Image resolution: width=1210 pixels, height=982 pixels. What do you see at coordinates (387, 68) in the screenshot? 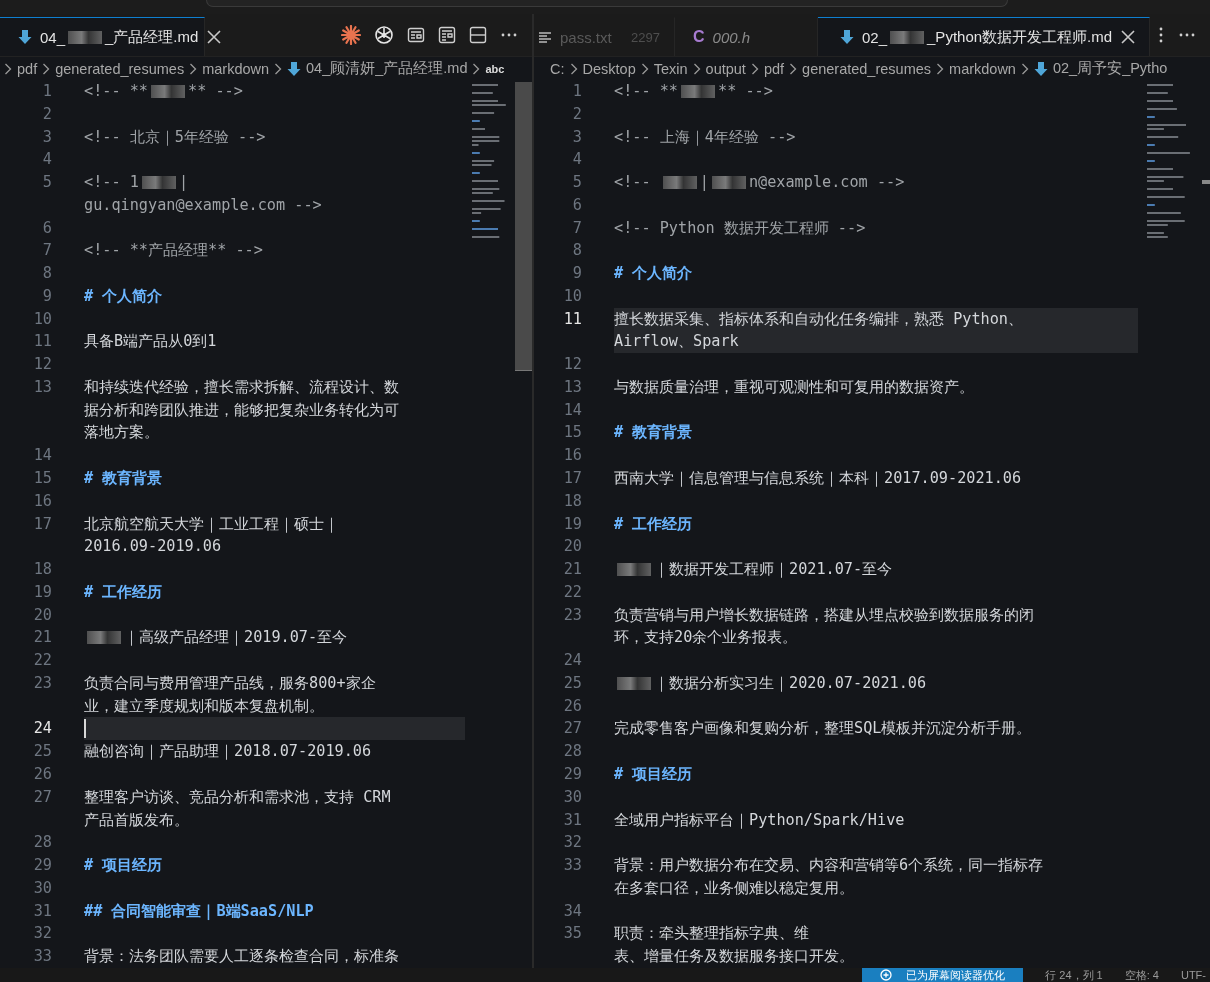
I see `breadcrumb-item: 04_顾清妍_产品经理.md` at bounding box center [387, 68].